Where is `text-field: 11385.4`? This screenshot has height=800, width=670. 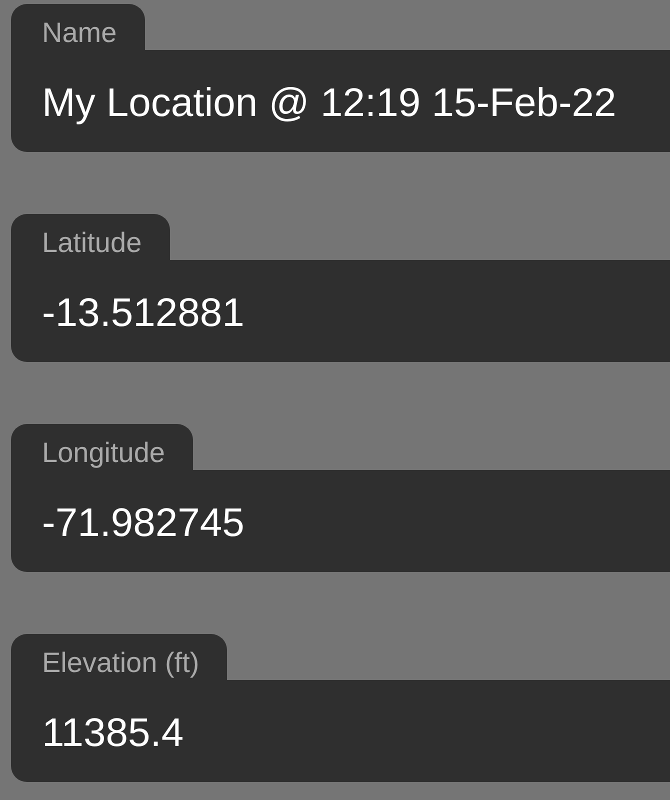
text-field: 11385.4 is located at coordinates (340, 731).